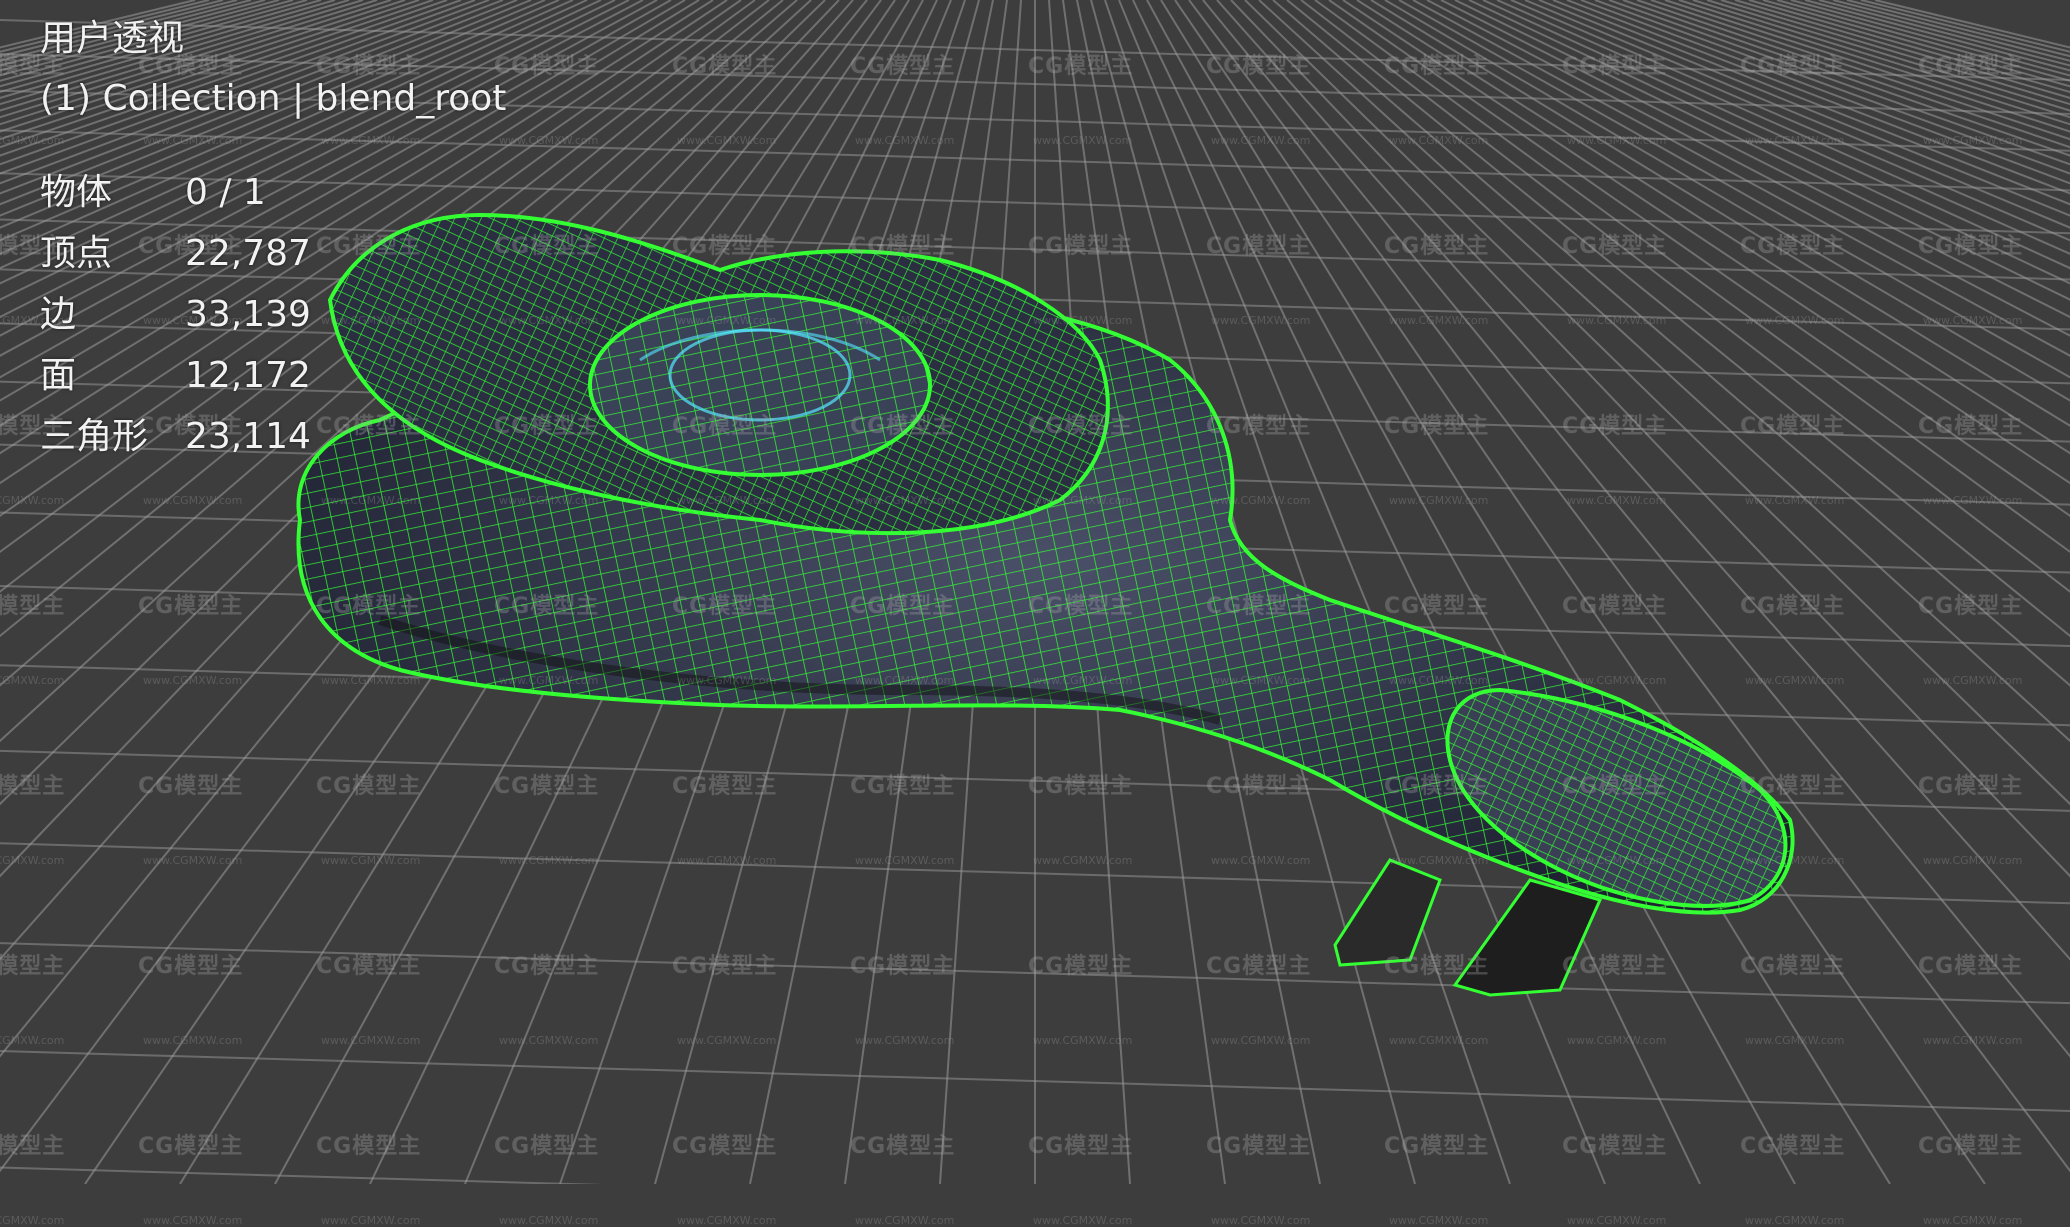  I want to click on stat-value: 22,787, so click(248, 253).